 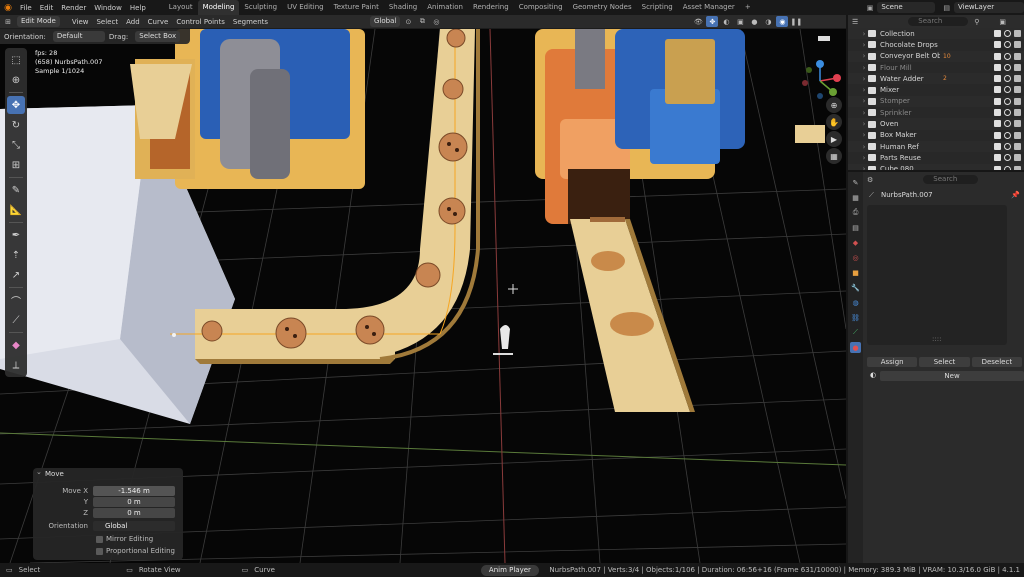 What do you see at coordinates (509, 570) in the screenshot?
I see `anim-player-button: Anim Player` at bounding box center [509, 570].